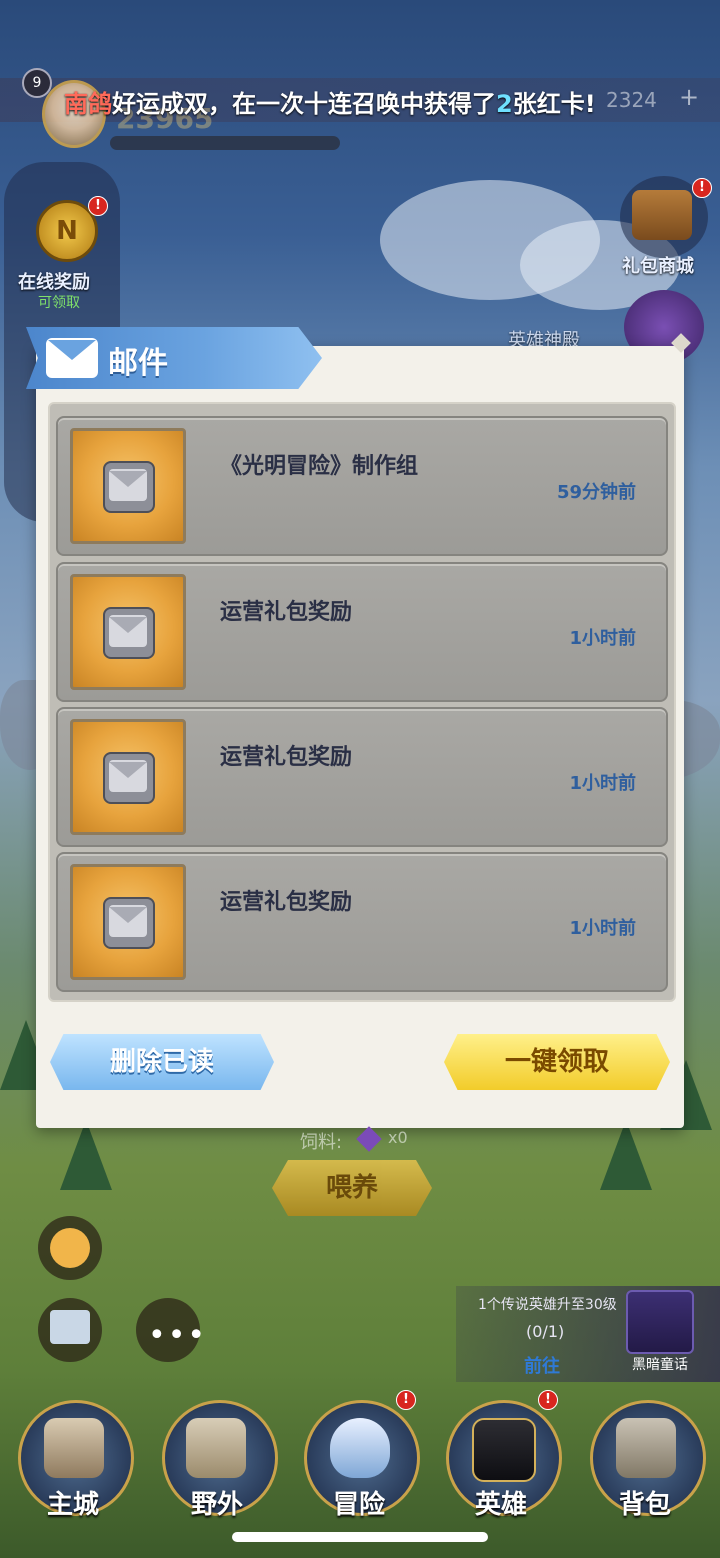 This screenshot has width=720, height=1558. What do you see at coordinates (504, 104) in the screenshot?
I see `announcement-count: 2` at bounding box center [504, 104].